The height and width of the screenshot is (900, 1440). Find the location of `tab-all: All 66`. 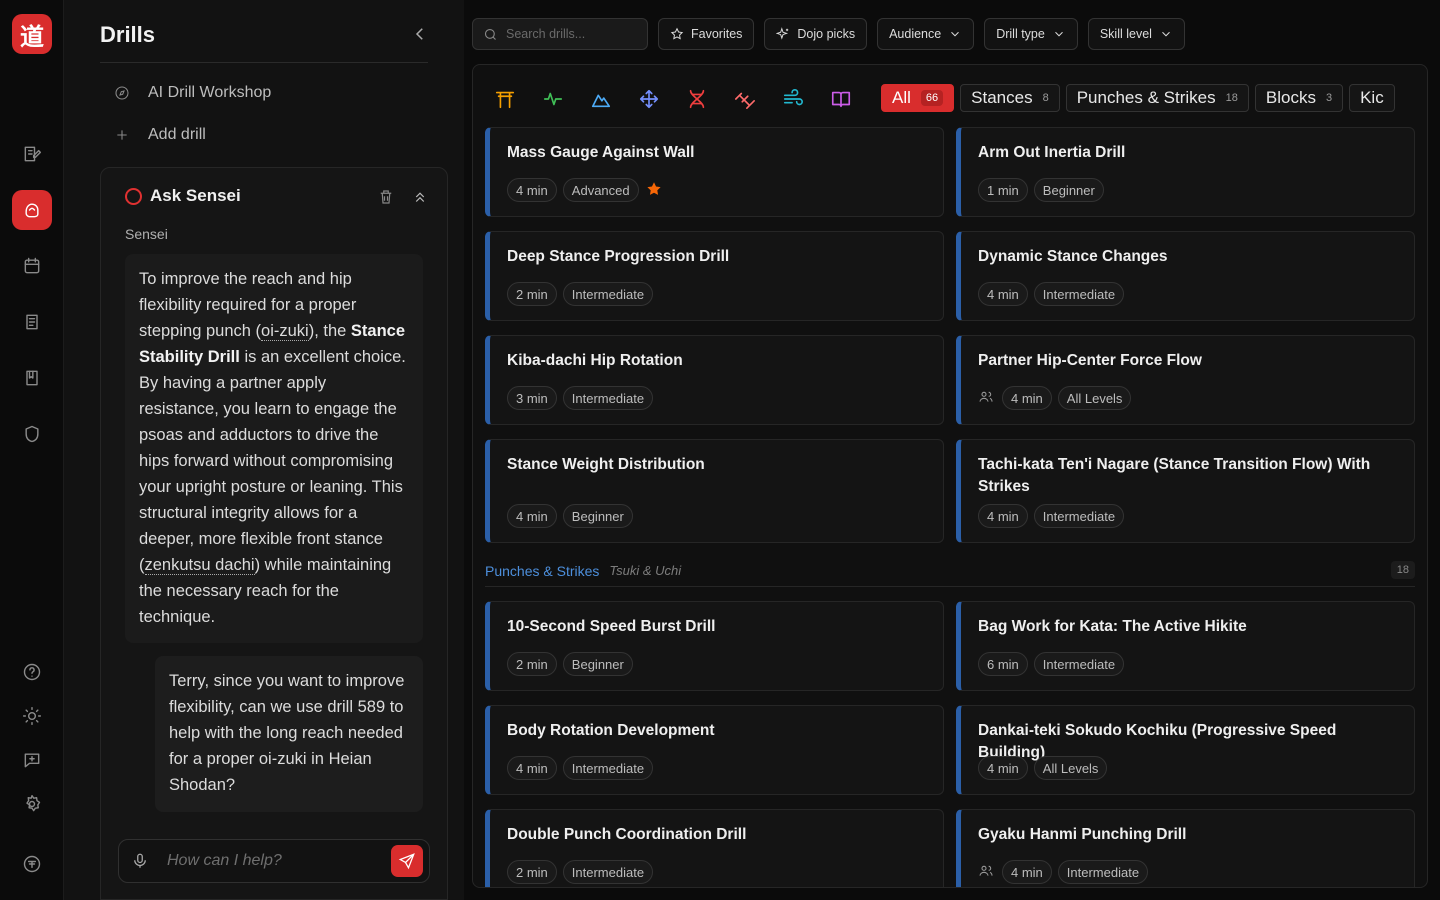

tab-all: All 66 is located at coordinates (918, 98).